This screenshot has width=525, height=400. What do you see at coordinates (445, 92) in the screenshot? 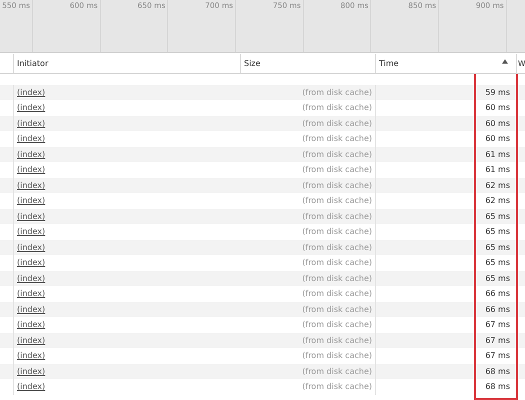
I see `table-cell: 59 ms` at bounding box center [445, 92].